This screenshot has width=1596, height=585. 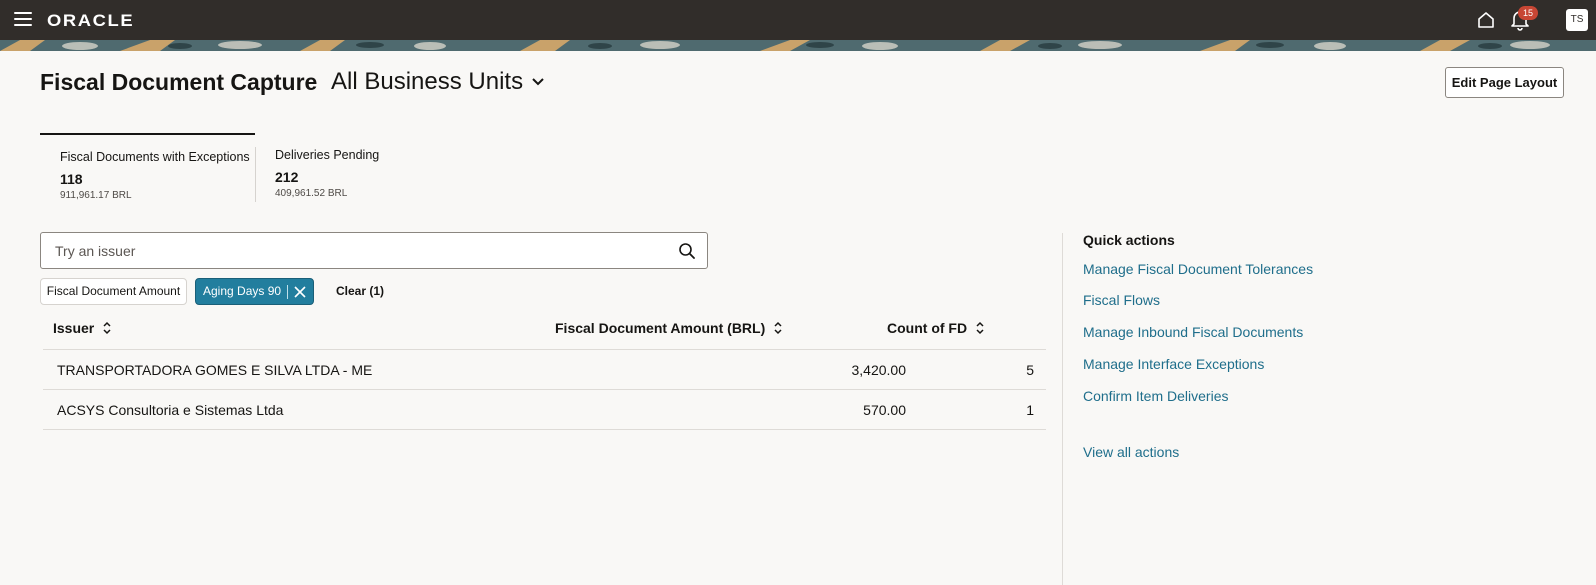 What do you see at coordinates (687, 251) in the screenshot?
I see `search-icon` at bounding box center [687, 251].